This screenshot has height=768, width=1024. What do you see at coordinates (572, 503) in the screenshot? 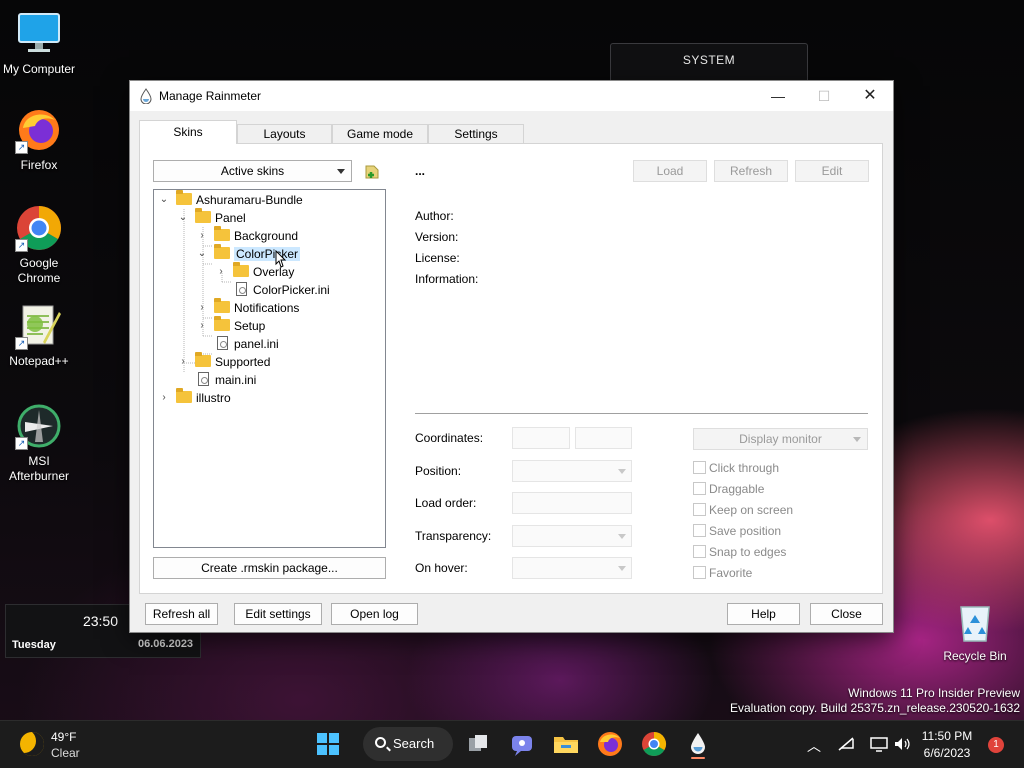
I see `load-order-input` at bounding box center [572, 503].